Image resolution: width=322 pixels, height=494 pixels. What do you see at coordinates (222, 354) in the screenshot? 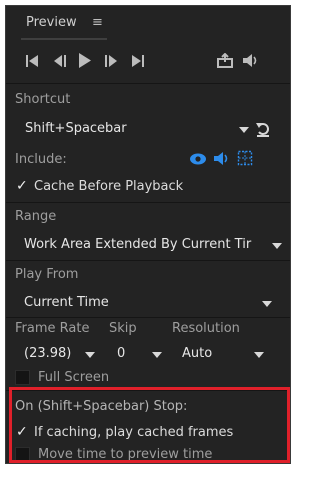
I see `resolution-dropdown: Auto` at bounding box center [222, 354].